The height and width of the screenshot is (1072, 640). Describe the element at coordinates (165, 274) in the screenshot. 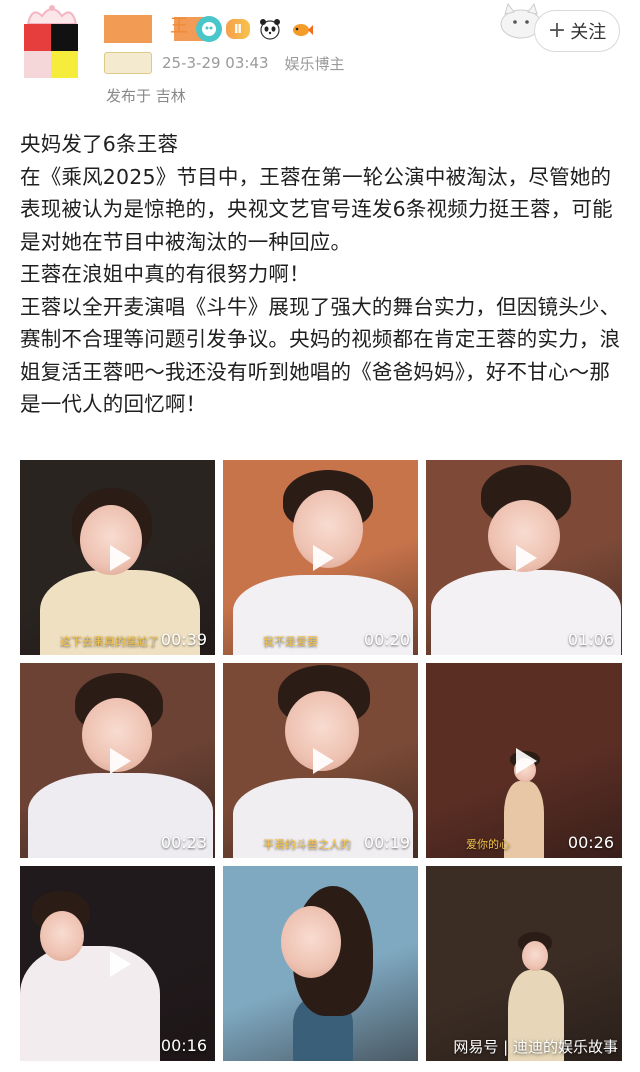

I see `post-paragraph: 王蓉在浪姐中真的有很努力啊！` at that location.